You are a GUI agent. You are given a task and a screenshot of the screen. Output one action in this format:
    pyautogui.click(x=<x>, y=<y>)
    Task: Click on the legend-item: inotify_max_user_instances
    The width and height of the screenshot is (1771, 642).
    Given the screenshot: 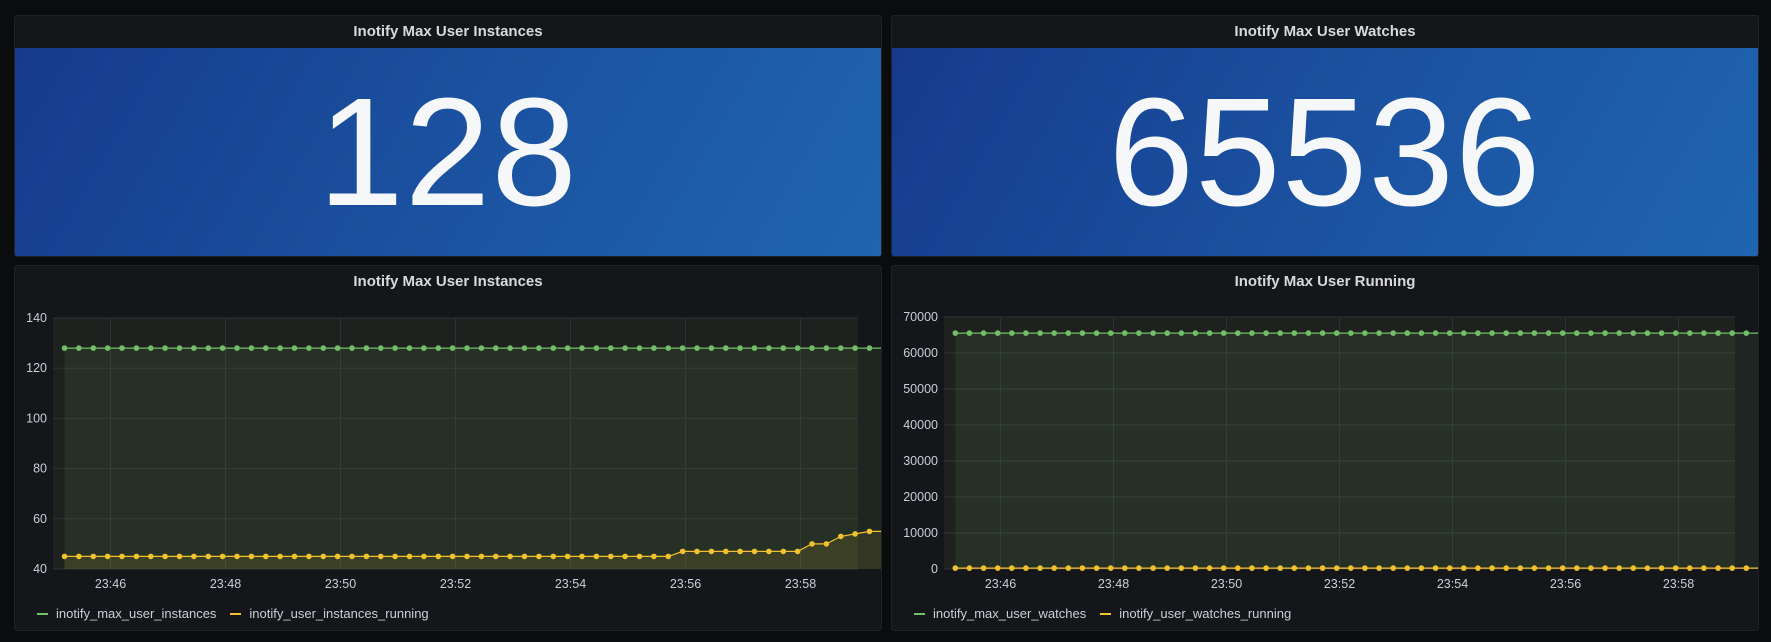 What is the action you would take?
    pyautogui.click(x=126, y=613)
    